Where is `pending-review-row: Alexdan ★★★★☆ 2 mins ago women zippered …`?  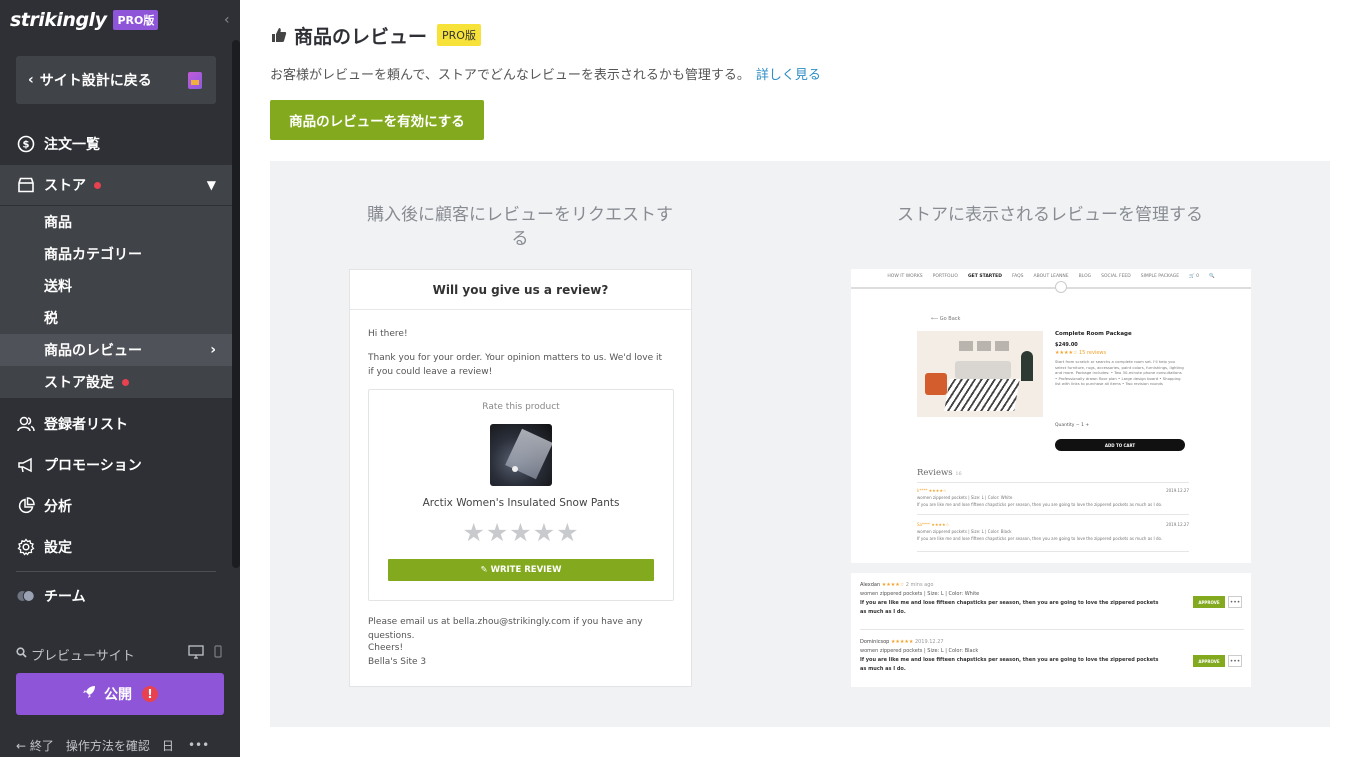 pending-review-row: Alexdan ★★★★☆ 2 mins ago women zippered … is located at coordinates (1052, 599).